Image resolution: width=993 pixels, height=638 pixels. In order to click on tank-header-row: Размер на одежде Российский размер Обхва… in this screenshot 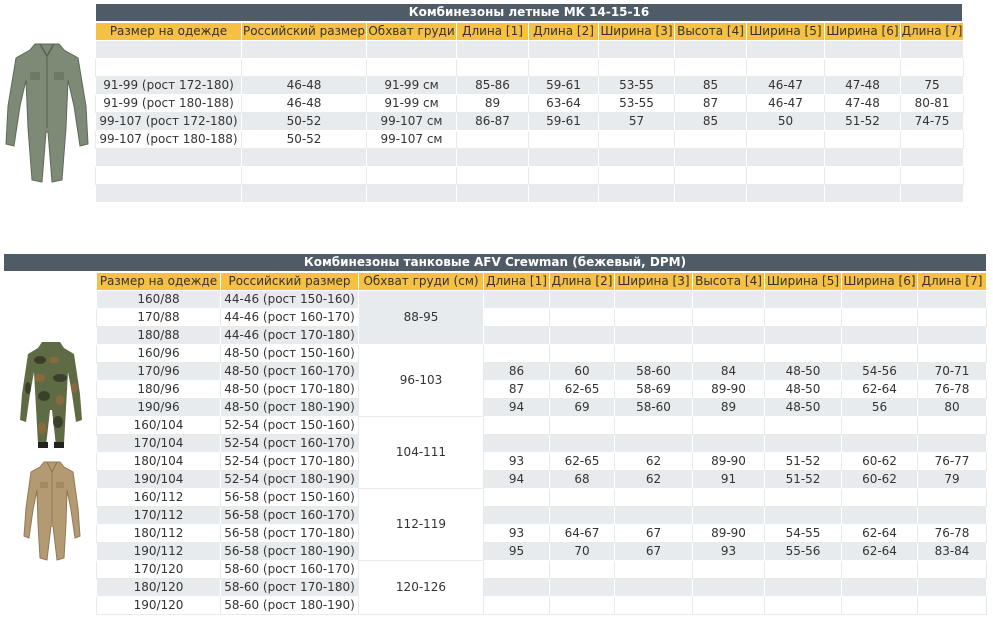, I will do `click(541, 281)`.